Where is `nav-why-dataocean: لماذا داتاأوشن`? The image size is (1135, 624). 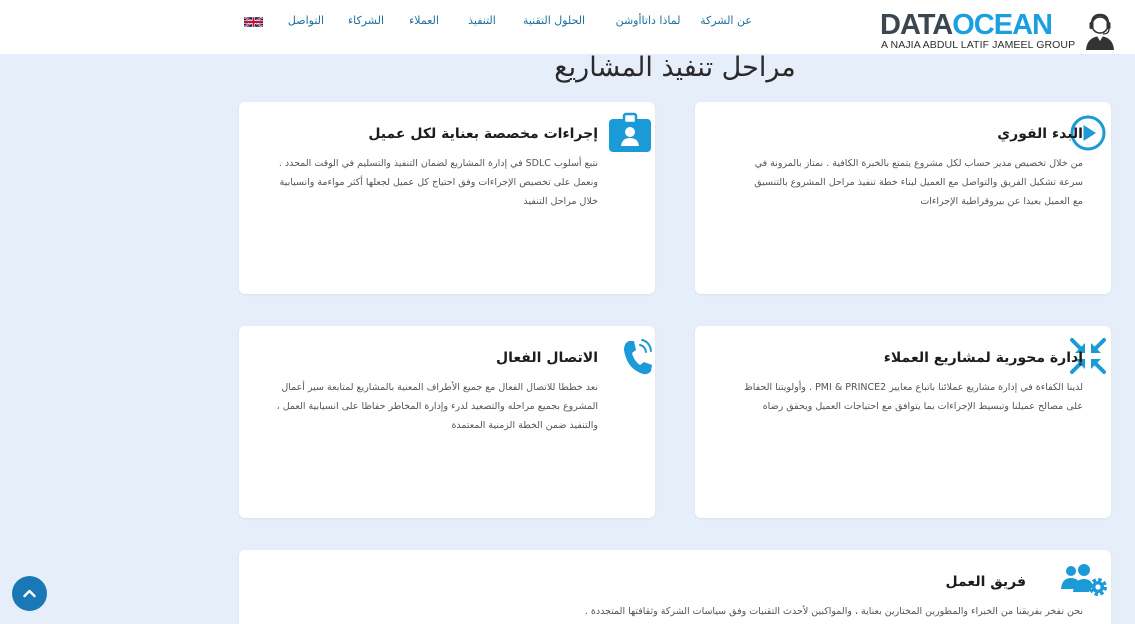 nav-why-dataocean: لماذا داتاأوشن is located at coordinates (648, 24).